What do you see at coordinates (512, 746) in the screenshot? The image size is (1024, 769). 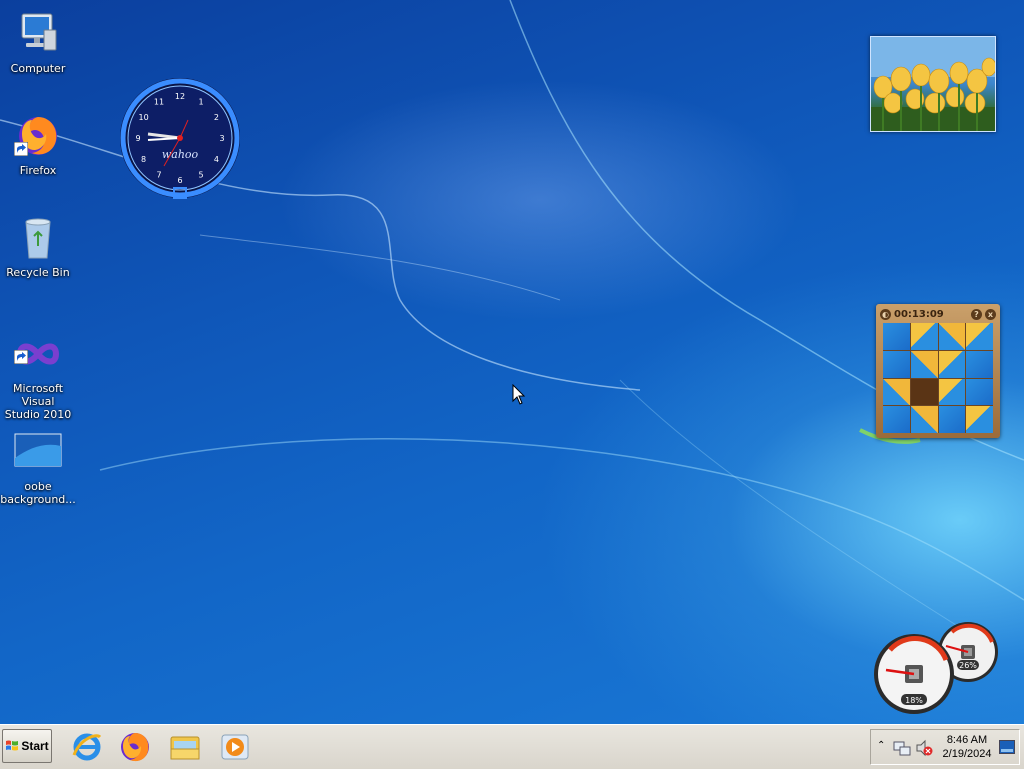 I see `taskbar: Start ⌃ 8:46 AM 2/19/2024` at bounding box center [512, 746].